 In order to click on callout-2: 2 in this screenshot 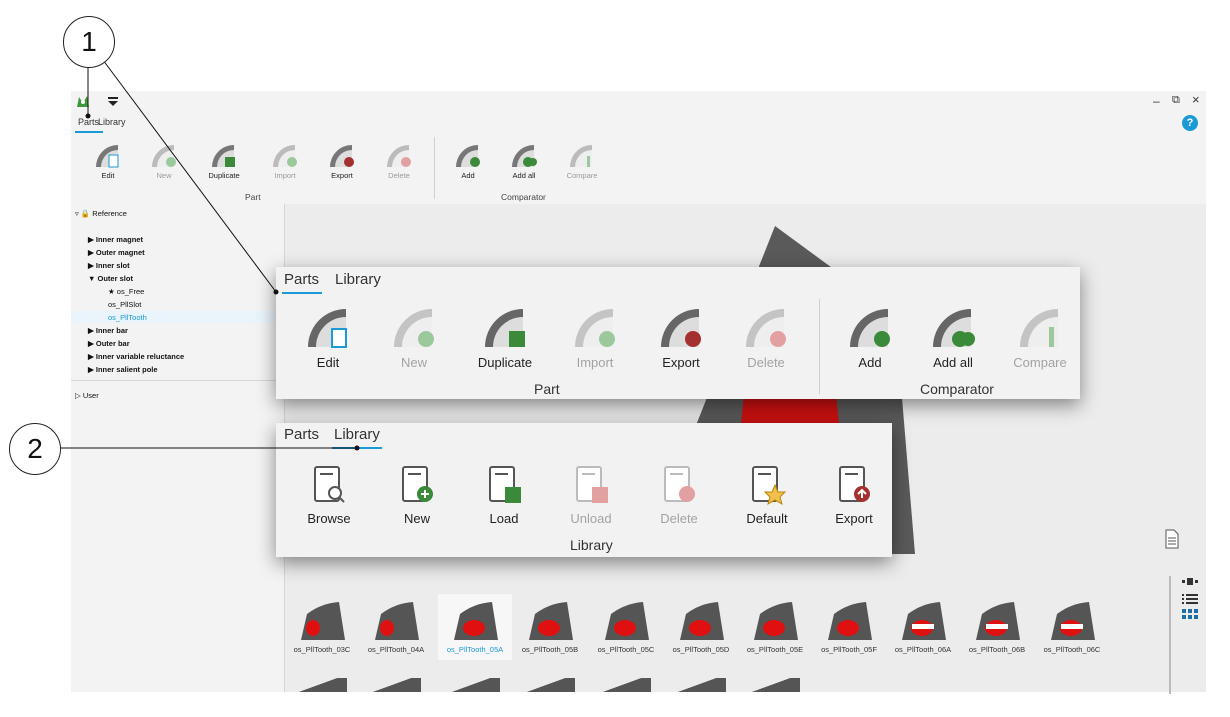, I will do `click(35, 449)`.